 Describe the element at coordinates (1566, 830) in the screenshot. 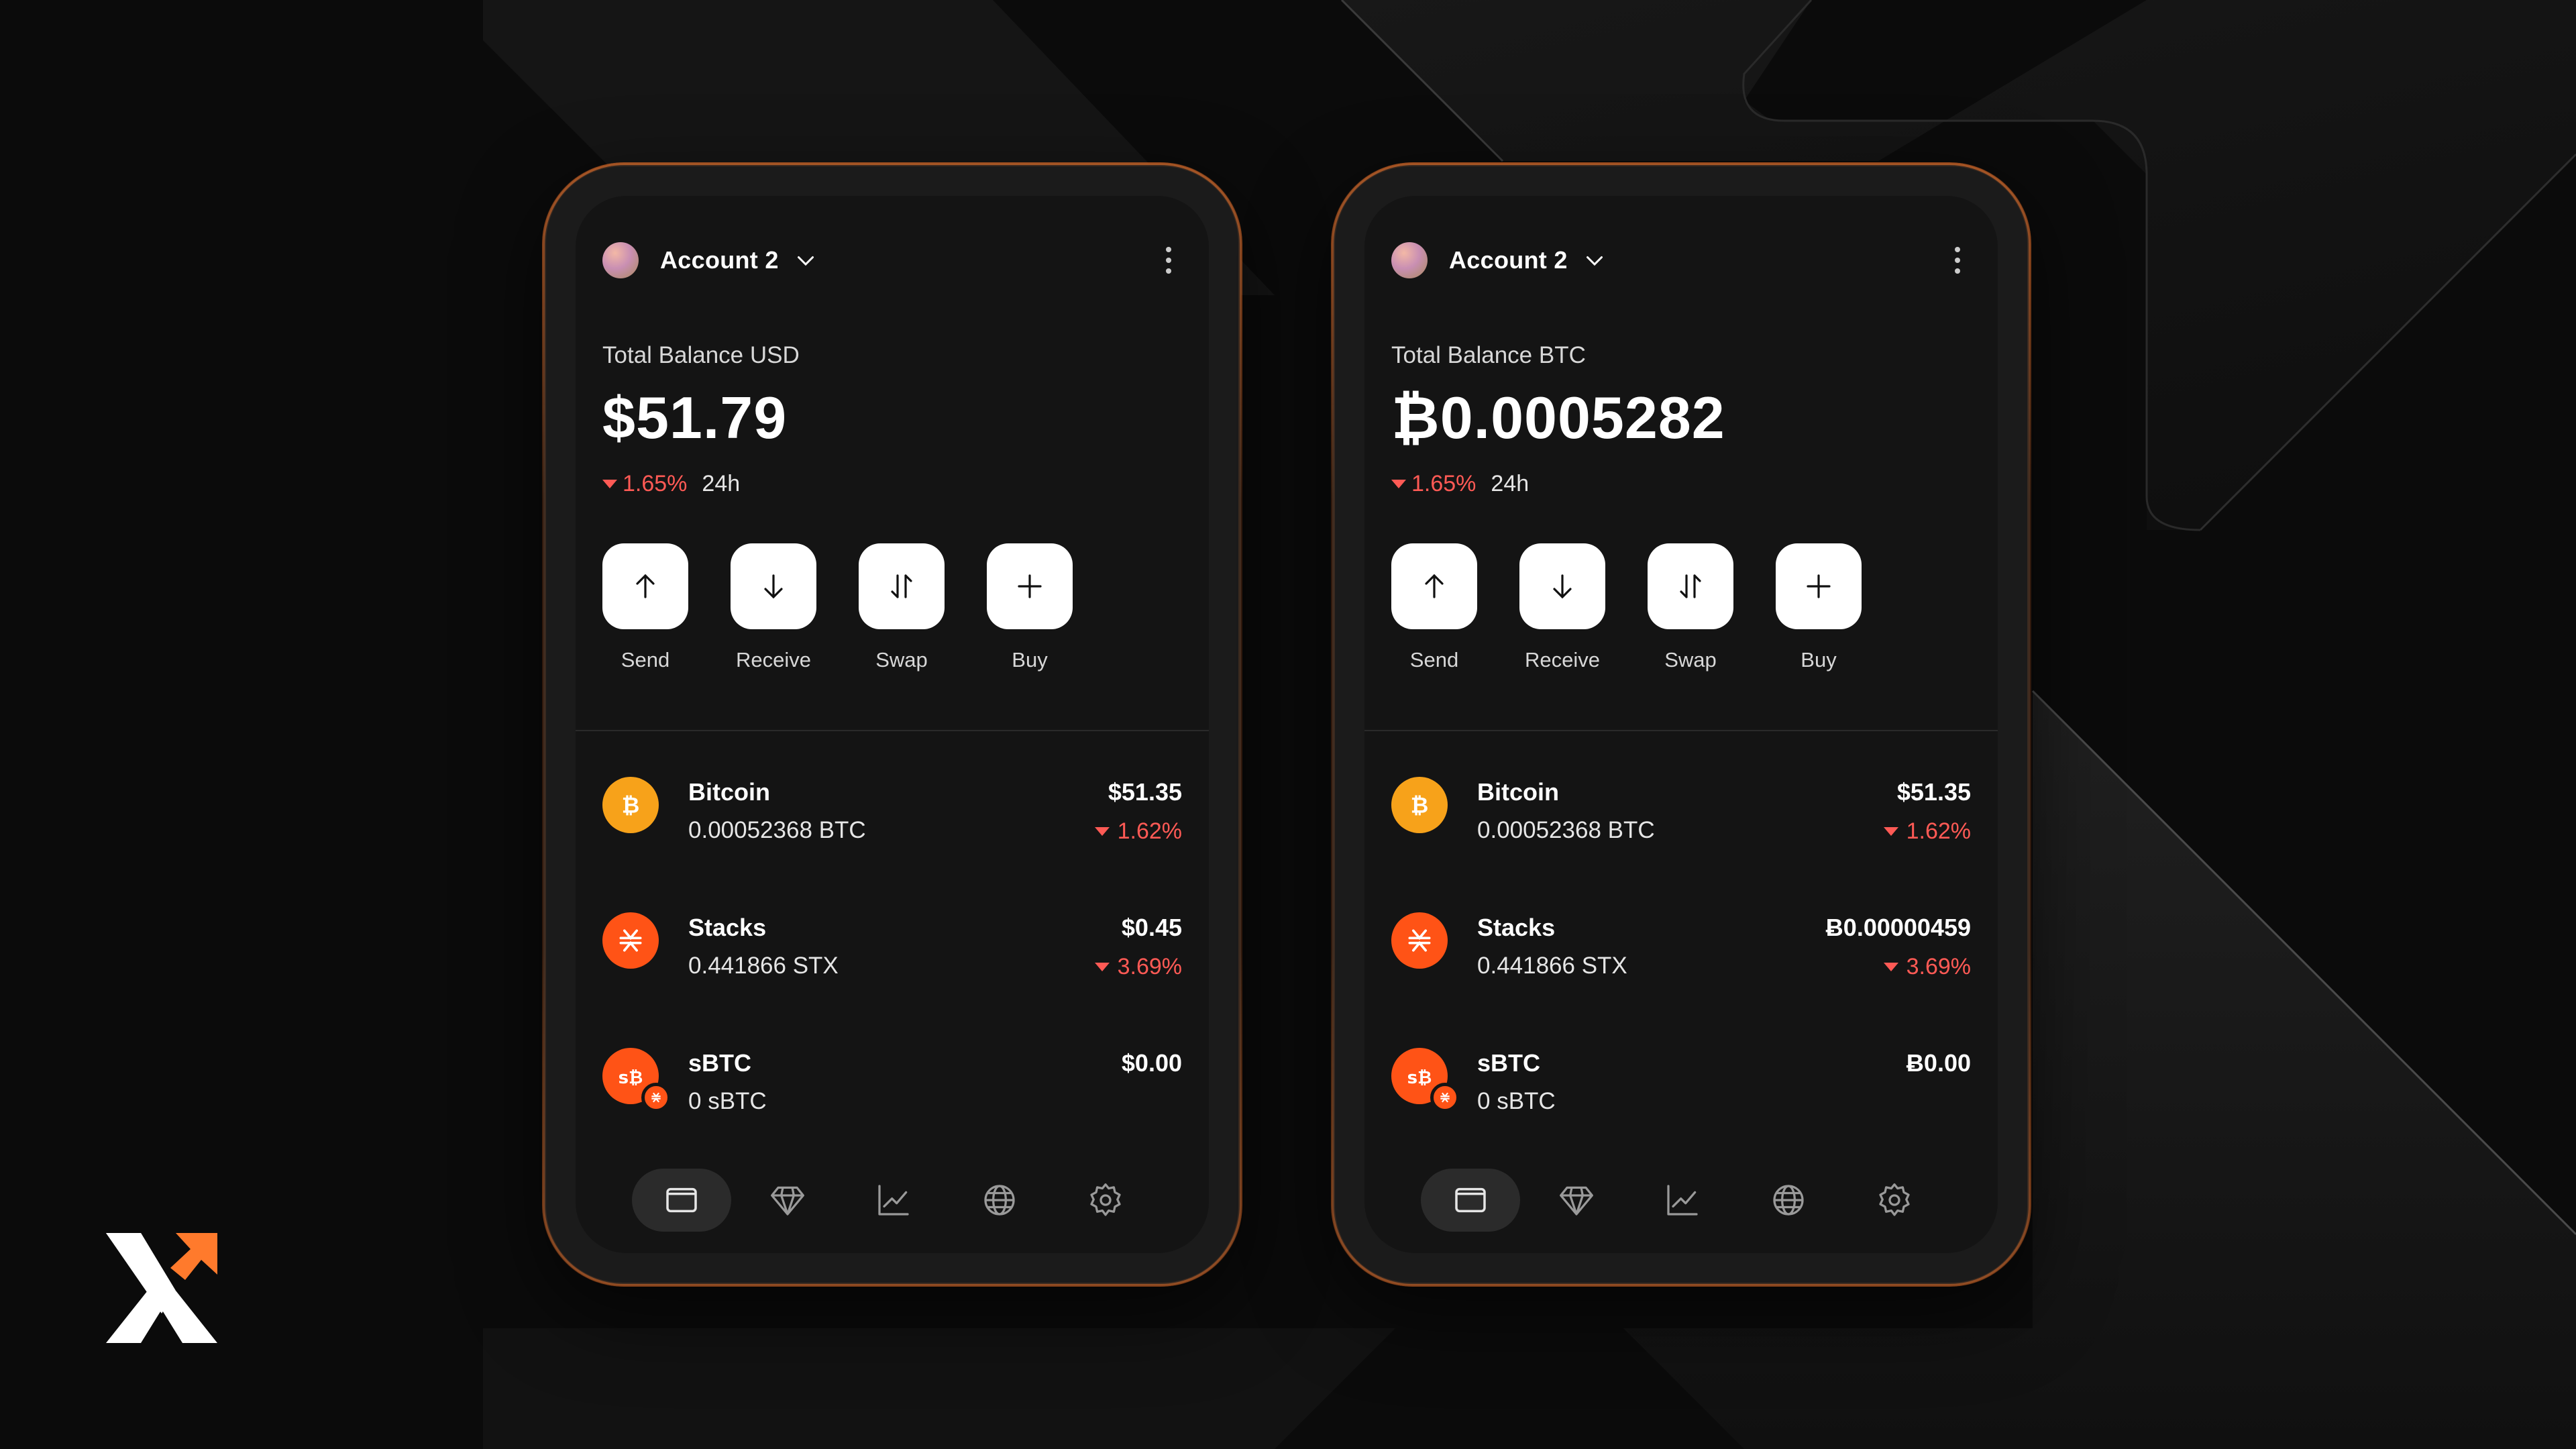

I see `asset-amount: 0.00052368 BTC` at that location.